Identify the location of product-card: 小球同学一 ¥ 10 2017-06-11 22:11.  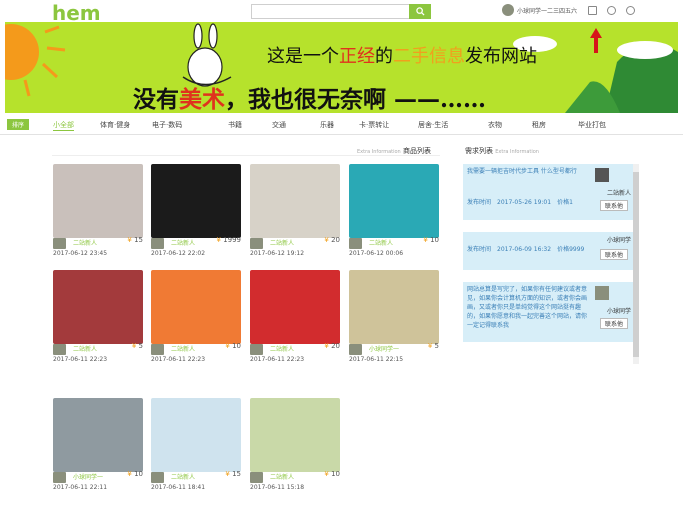
(98, 450).